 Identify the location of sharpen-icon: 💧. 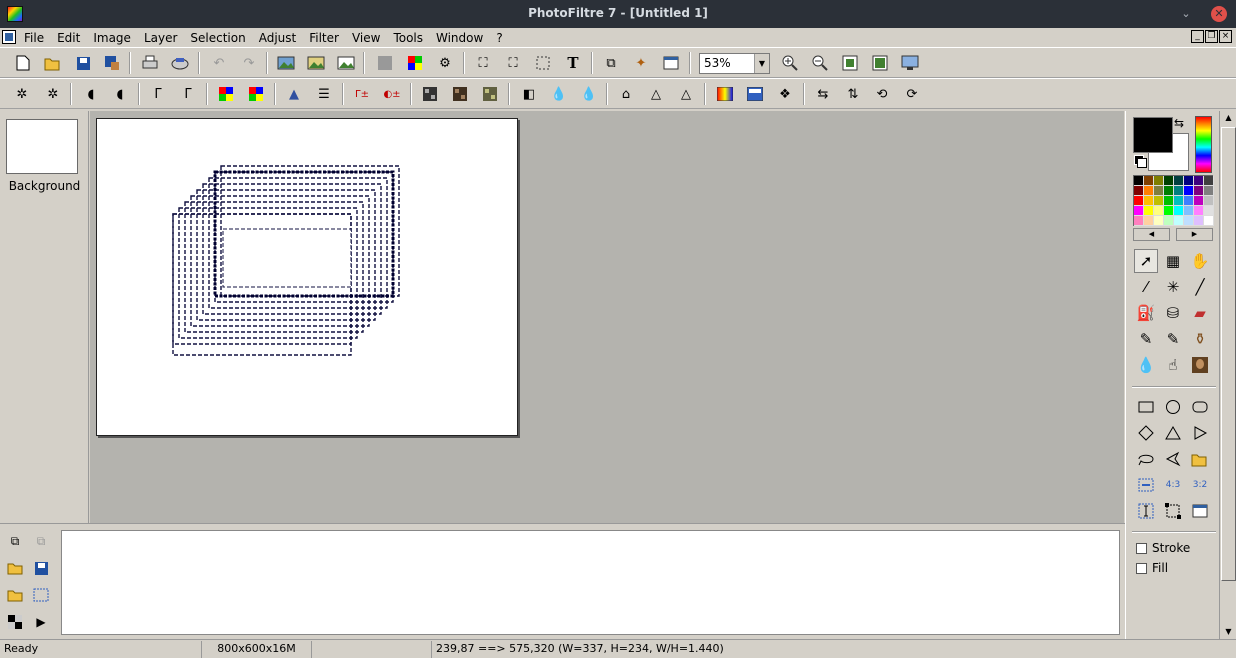
(589, 94).